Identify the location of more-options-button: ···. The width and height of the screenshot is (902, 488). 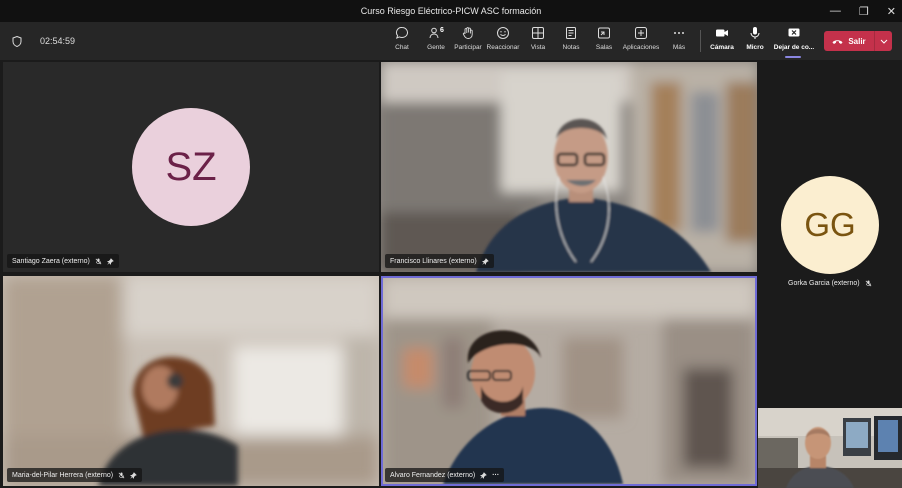
(495, 475).